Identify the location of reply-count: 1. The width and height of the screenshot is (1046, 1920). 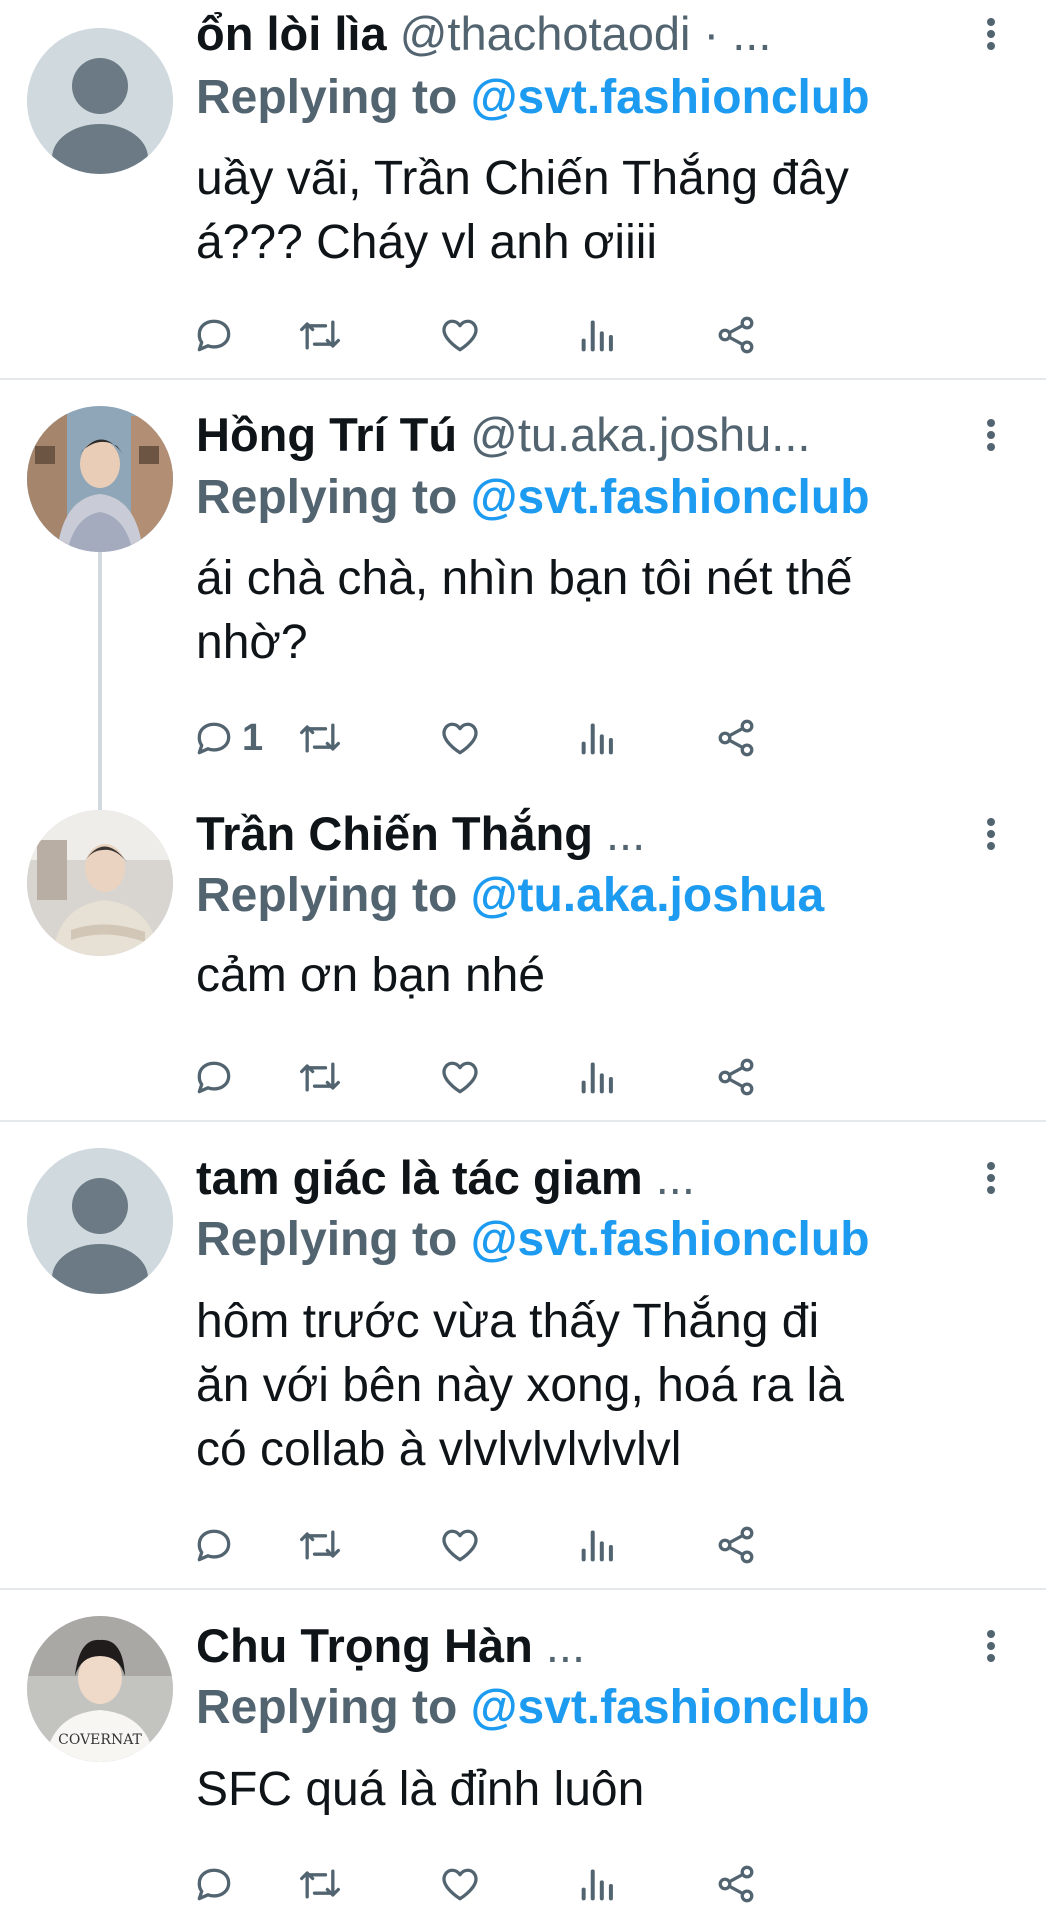
(253, 737).